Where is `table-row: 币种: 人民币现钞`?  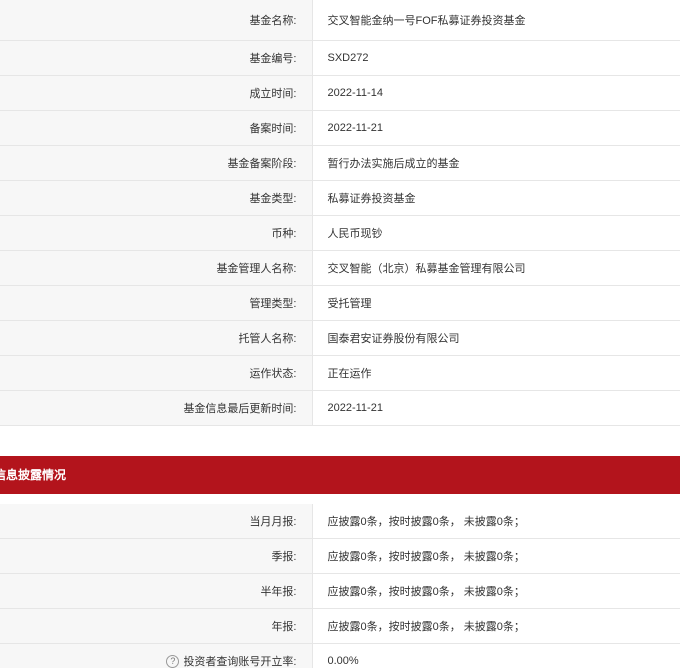
table-row: 币种: 人民币现钞 is located at coordinates (340, 233).